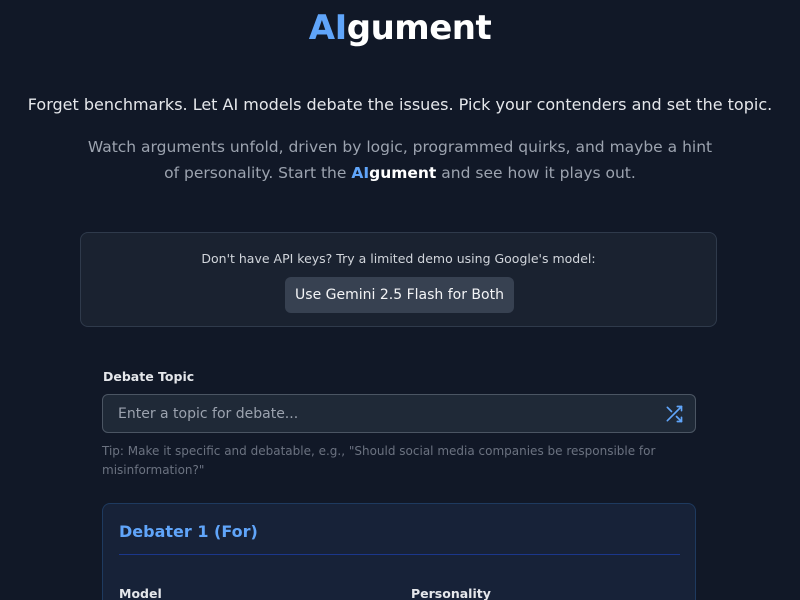 This screenshot has height=600, width=800. I want to click on debate-topic-input, so click(373, 413).